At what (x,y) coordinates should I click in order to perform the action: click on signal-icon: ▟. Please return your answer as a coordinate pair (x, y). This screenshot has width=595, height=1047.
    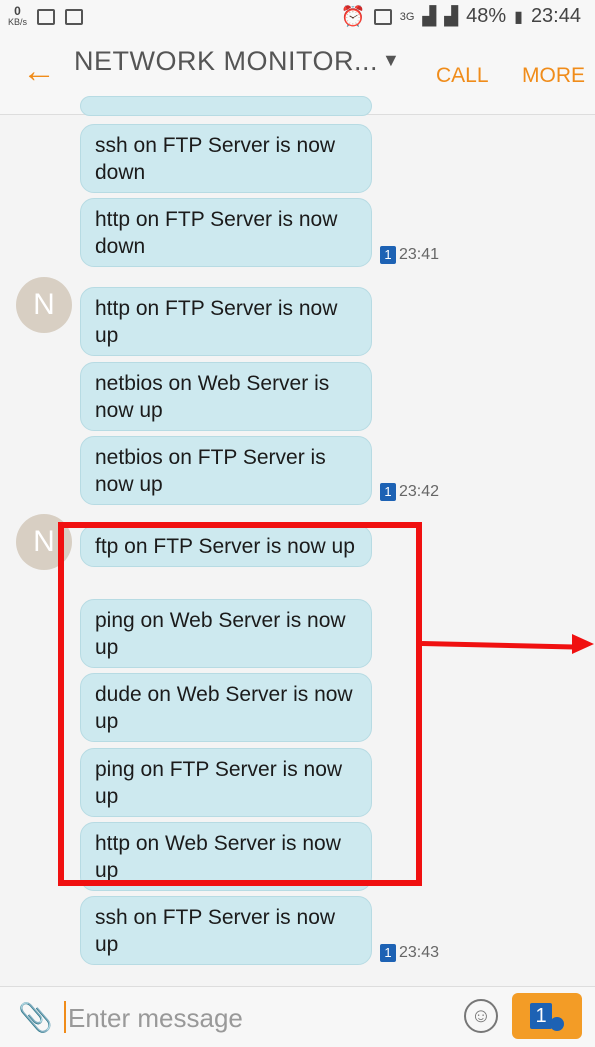
    Looking at the image, I should click on (429, 16).